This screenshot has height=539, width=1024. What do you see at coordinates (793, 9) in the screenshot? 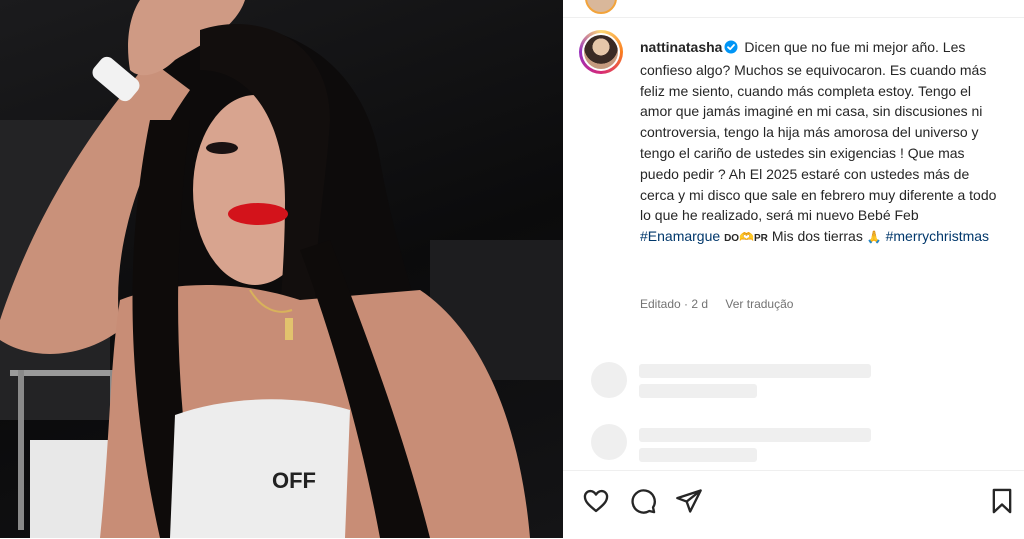
I see `header-edge` at bounding box center [793, 9].